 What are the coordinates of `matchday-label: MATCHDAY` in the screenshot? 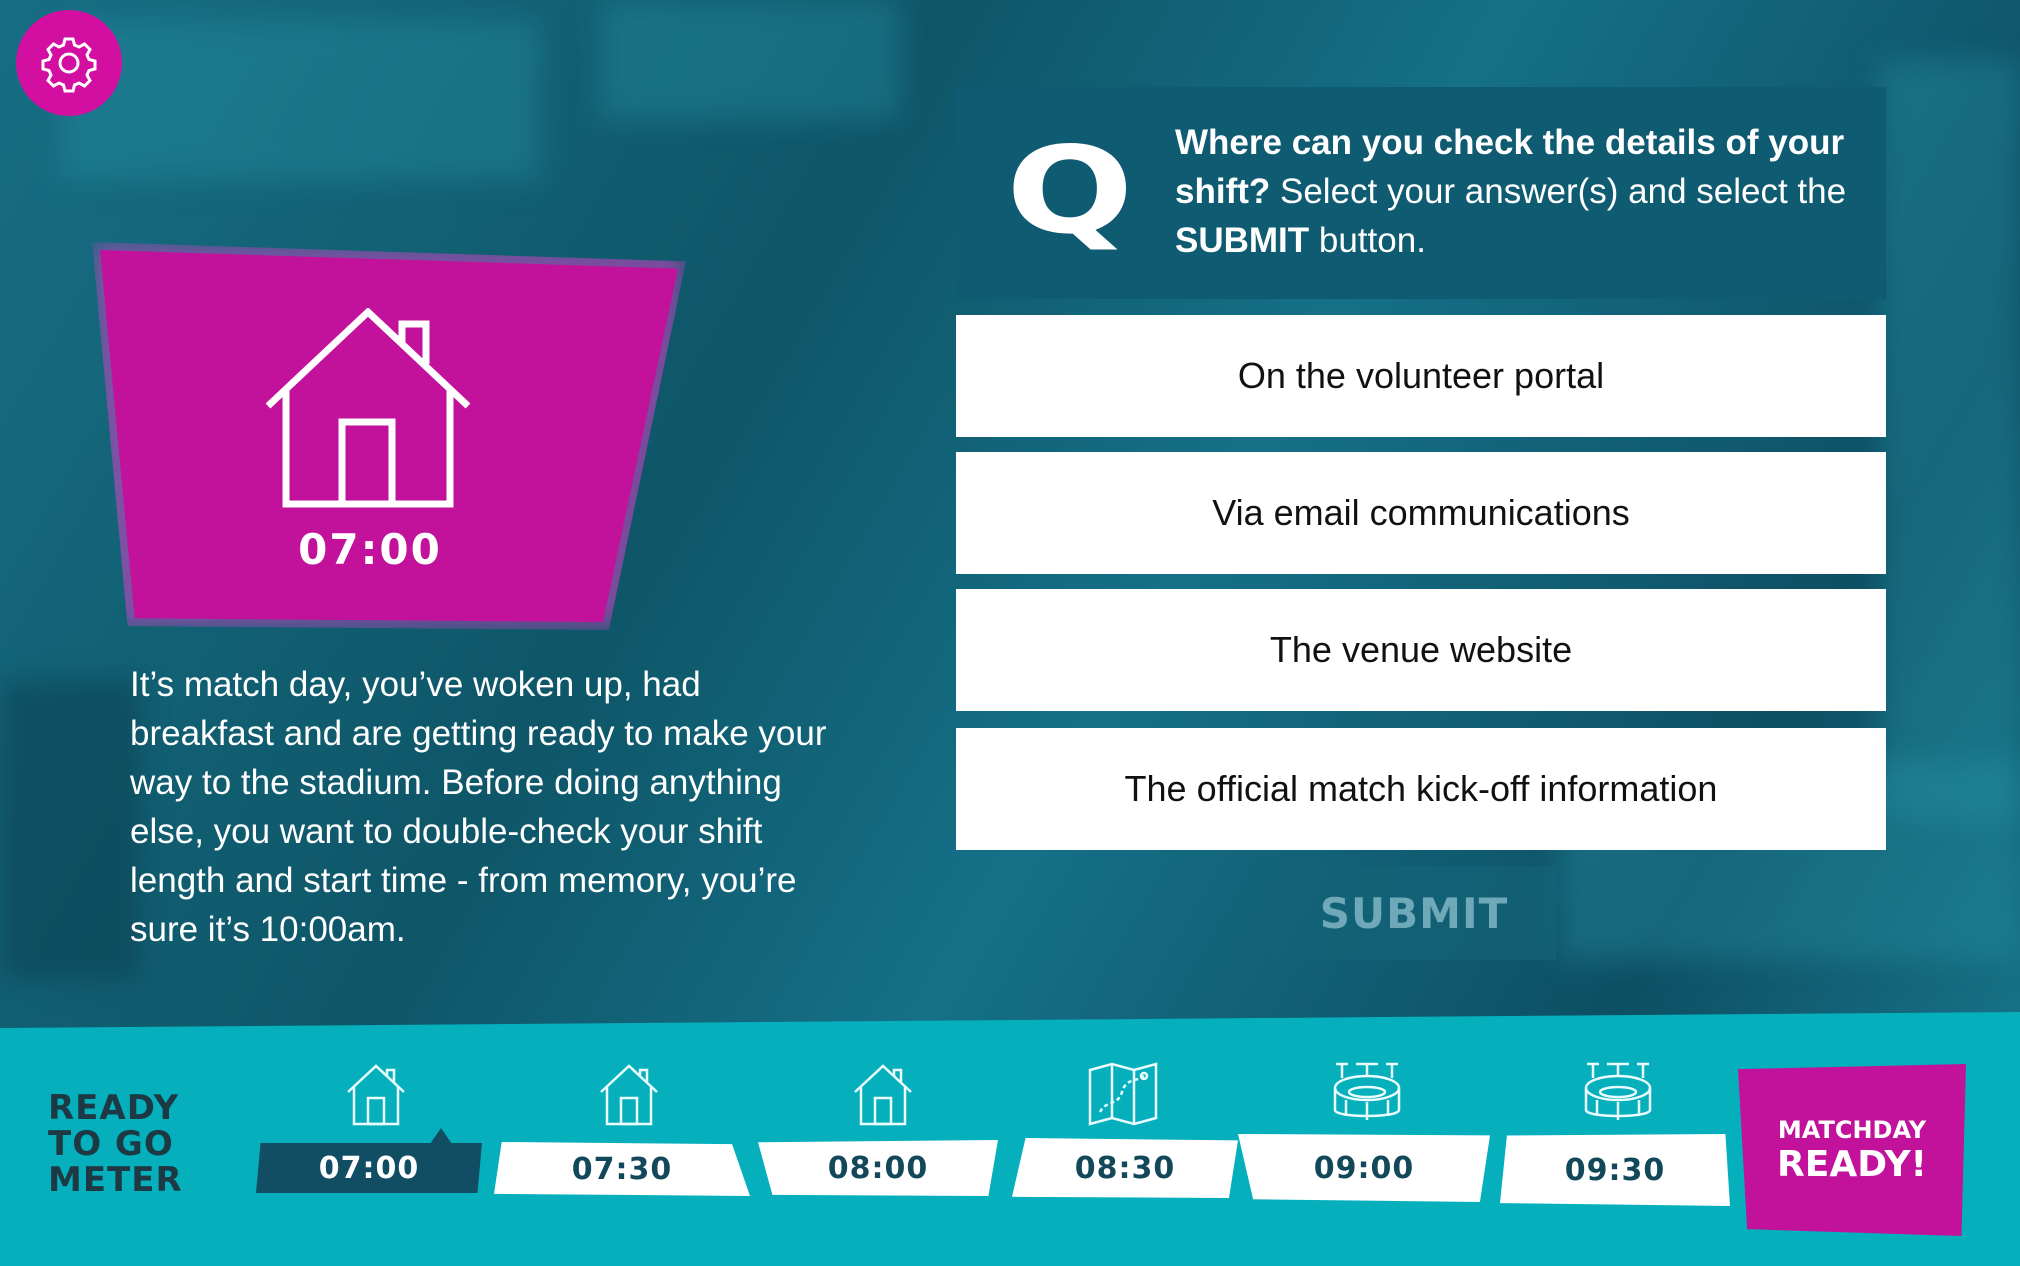 It's located at (1852, 1129).